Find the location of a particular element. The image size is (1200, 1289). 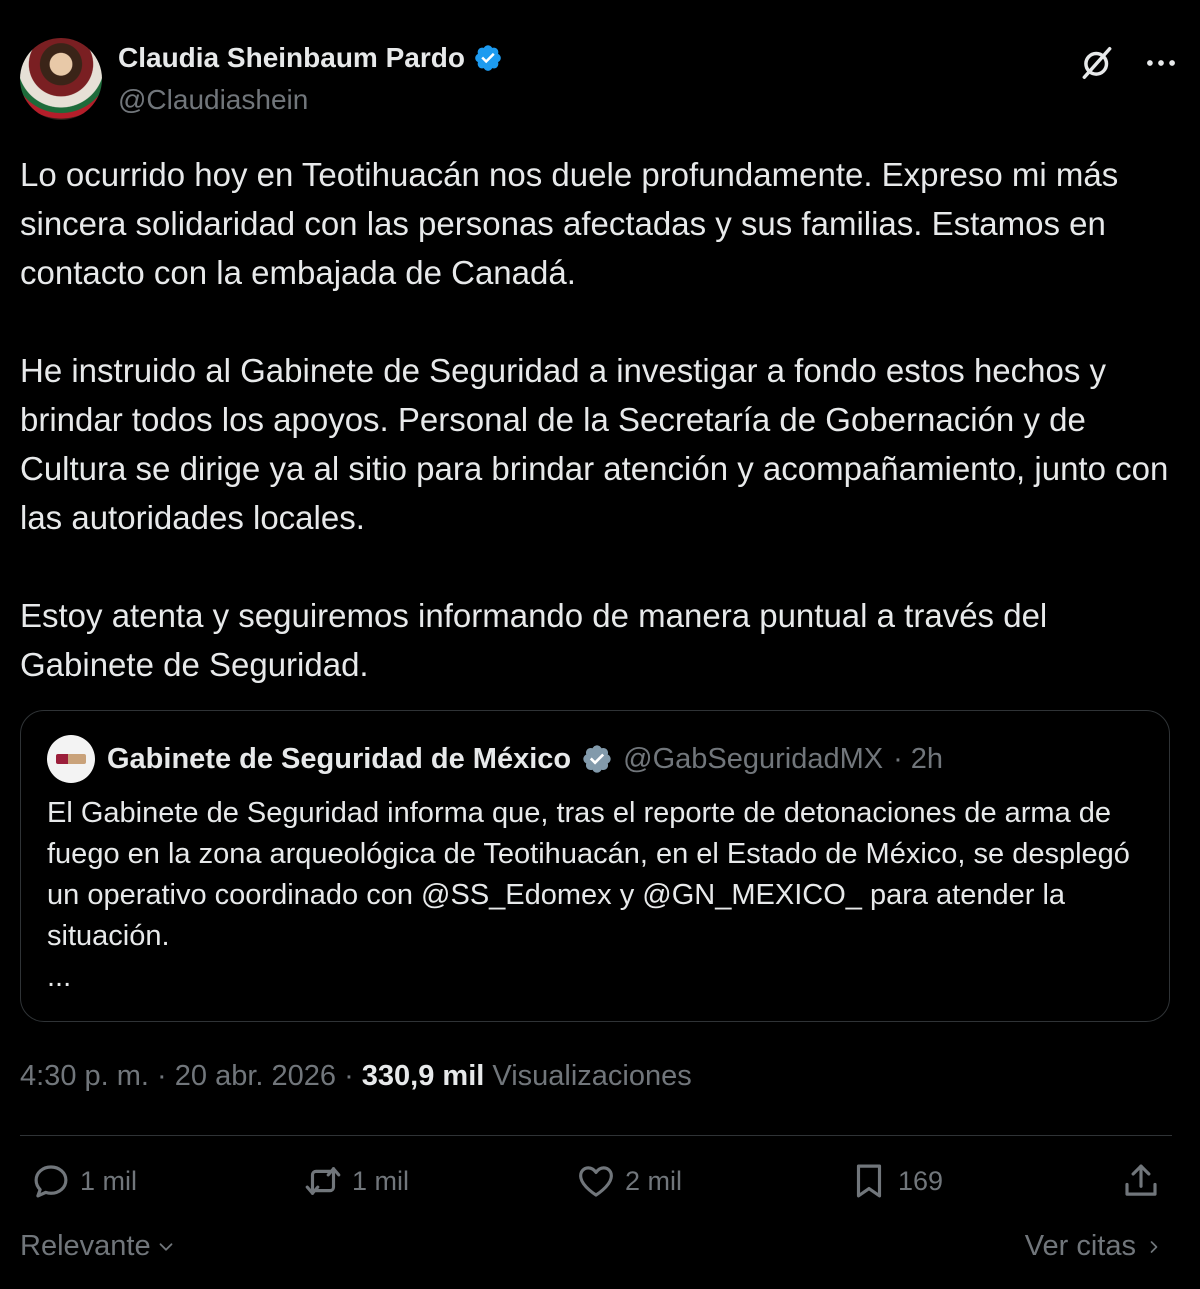

repost-button: 1 mil is located at coordinates (355, 1181).